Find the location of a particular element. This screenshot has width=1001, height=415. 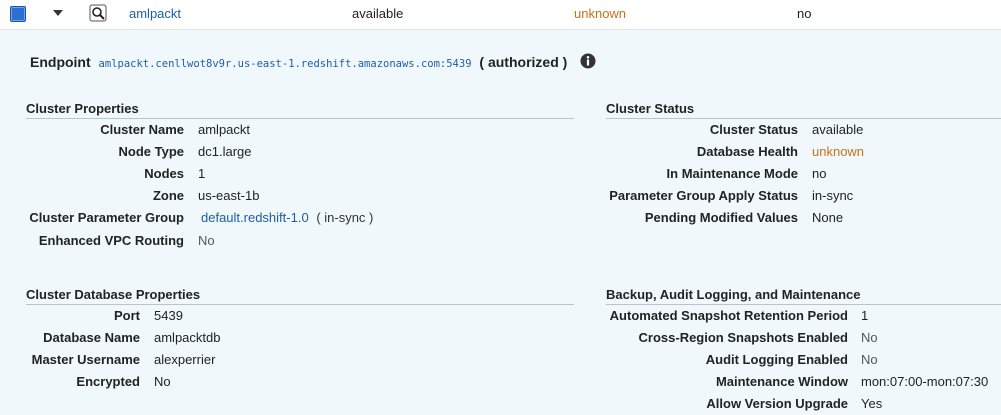

row-select-checkbox is located at coordinates (18, 14).